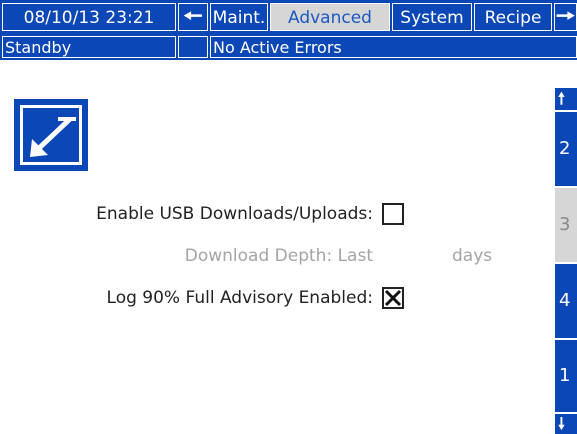 This screenshot has height=434, width=577. I want to click on usb-downloads-checkbox, so click(393, 214).